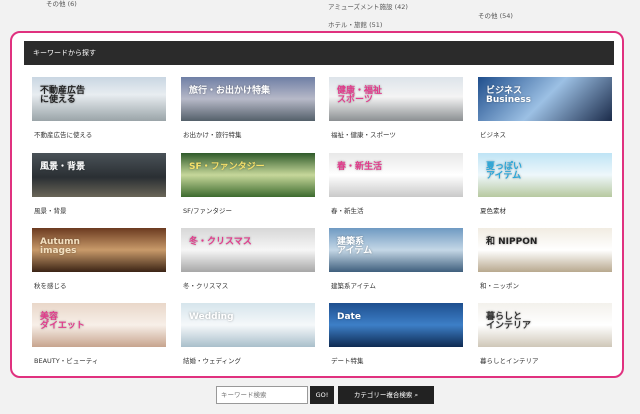  What do you see at coordinates (62, 322) in the screenshot?
I see `thumbnail-title: 美容 ダイエット` at bounding box center [62, 322].